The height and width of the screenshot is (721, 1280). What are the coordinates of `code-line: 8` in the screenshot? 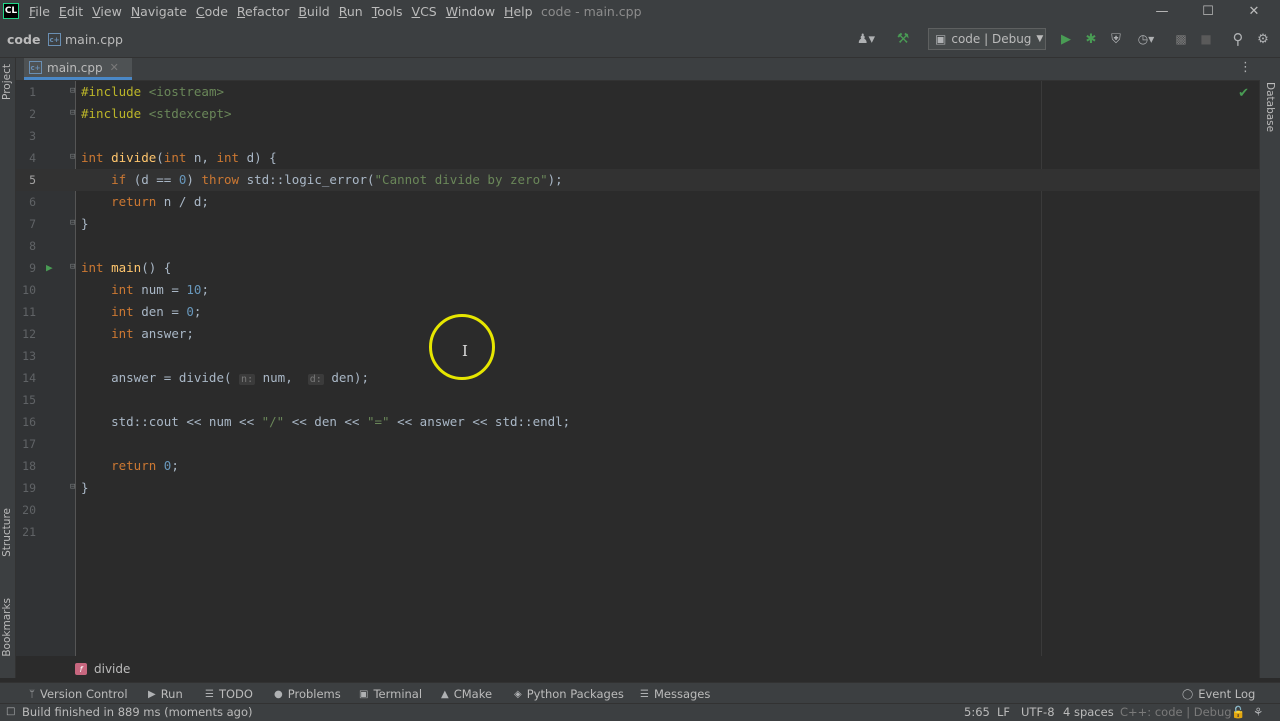 It's located at (637, 246).